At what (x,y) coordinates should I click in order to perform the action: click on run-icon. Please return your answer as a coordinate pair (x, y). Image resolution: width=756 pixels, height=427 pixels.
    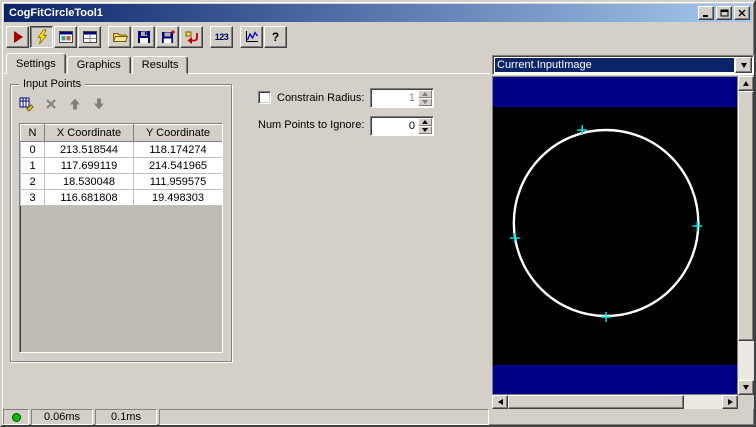
    Looking at the image, I should click on (18, 37).